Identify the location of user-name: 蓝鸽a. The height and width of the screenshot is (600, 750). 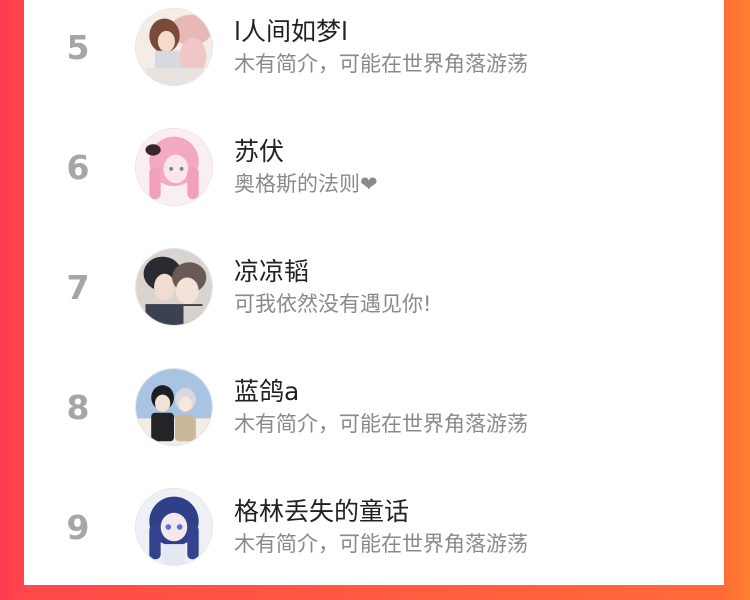
(267, 391).